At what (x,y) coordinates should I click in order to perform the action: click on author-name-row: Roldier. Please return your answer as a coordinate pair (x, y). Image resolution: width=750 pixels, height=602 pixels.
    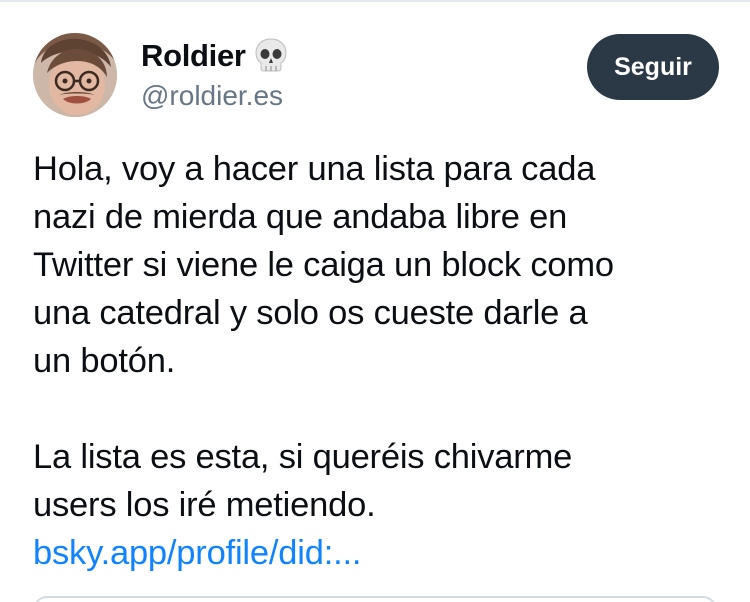
    Looking at the image, I should click on (214, 56).